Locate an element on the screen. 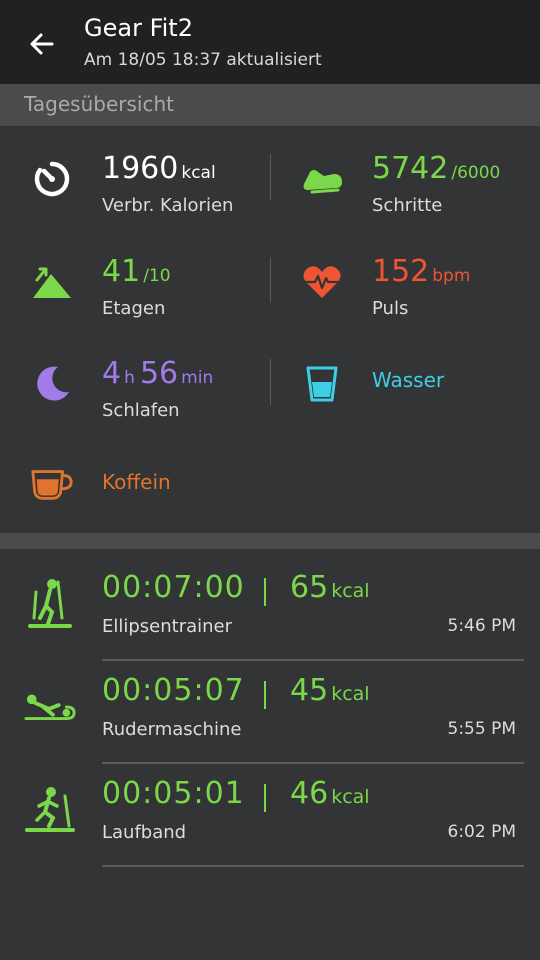 Image resolution: width=540 pixels, height=960 pixels. workout-kcal: 65 kcal is located at coordinates (330, 587).